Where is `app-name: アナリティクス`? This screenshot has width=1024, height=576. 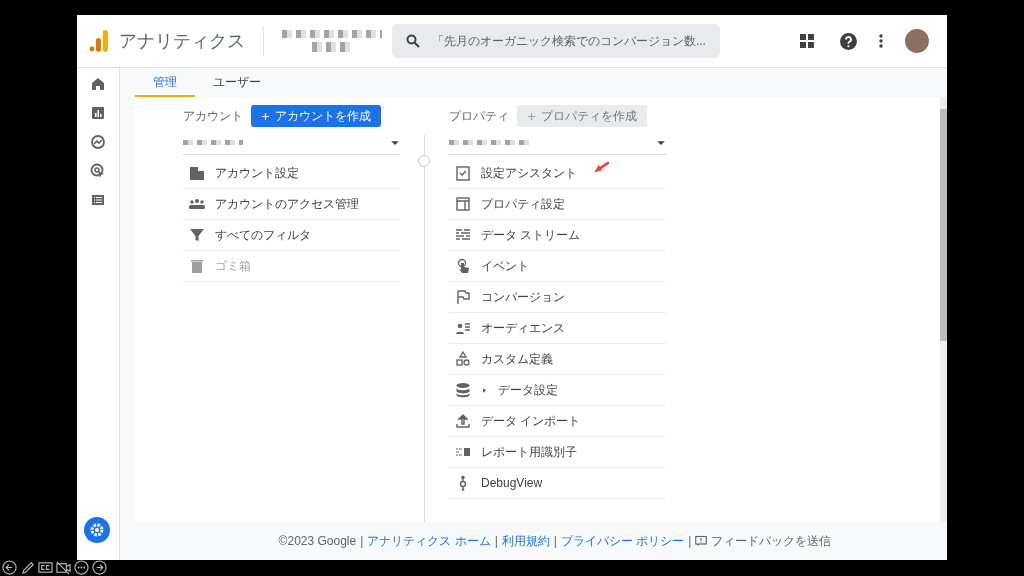 app-name: アナリティクス is located at coordinates (181, 41).